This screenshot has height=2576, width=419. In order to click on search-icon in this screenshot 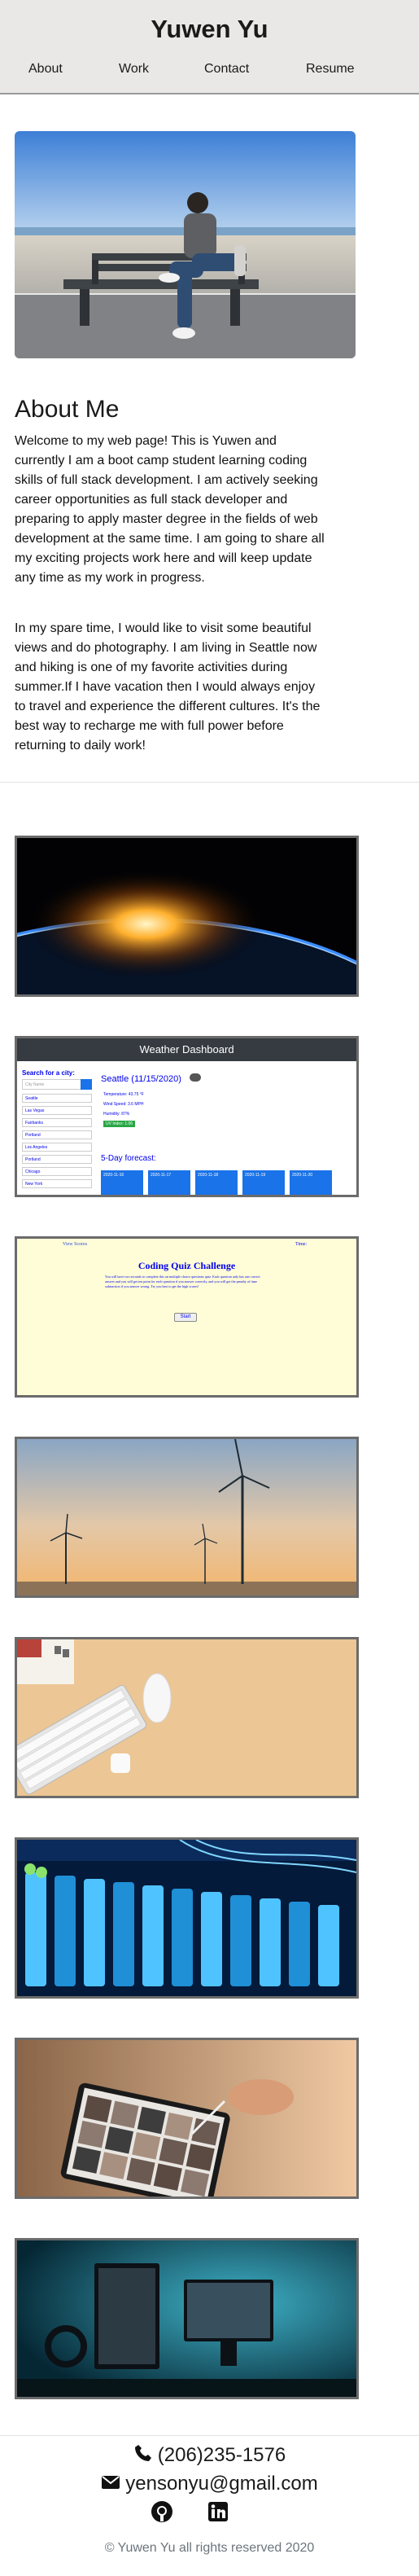, I will do `click(86, 1084)`.